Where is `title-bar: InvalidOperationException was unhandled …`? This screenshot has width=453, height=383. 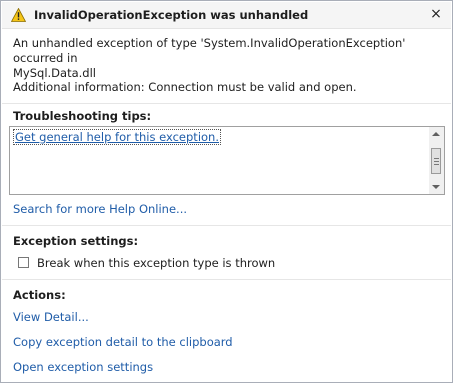 title-bar: InvalidOperationException was unhandled … is located at coordinates (226, 15).